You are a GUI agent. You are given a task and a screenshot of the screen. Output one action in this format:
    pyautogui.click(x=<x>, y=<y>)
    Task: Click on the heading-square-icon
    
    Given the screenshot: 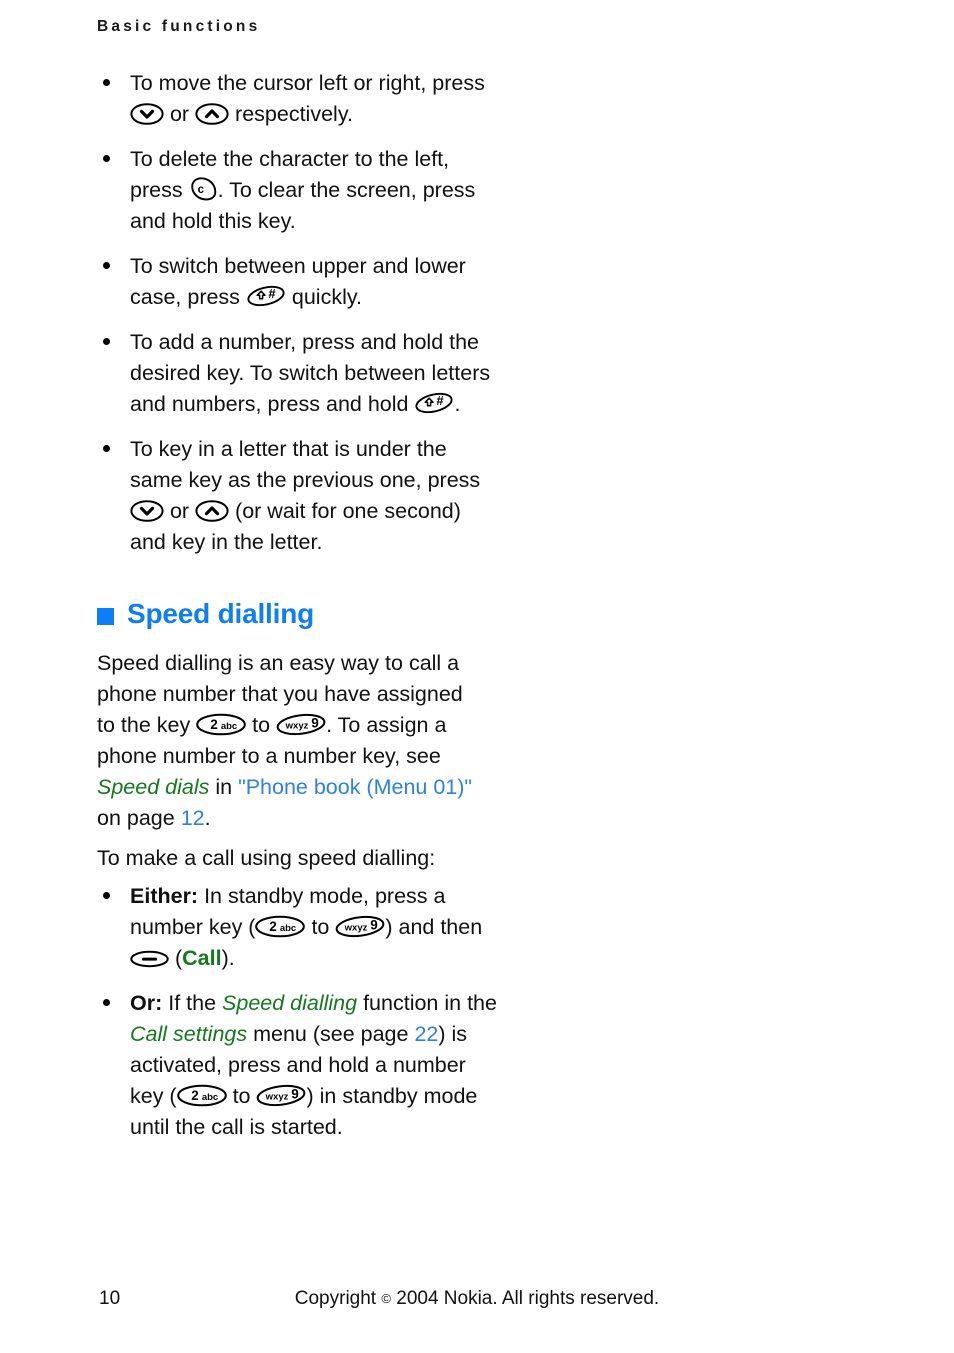 What is the action you would take?
    pyautogui.click(x=105, y=616)
    